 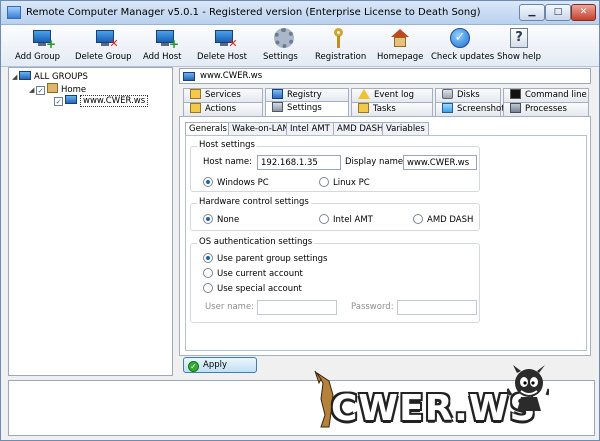 What do you see at coordinates (392, 95) in the screenshot?
I see `tab-event-log: Event log` at bounding box center [392, 95].